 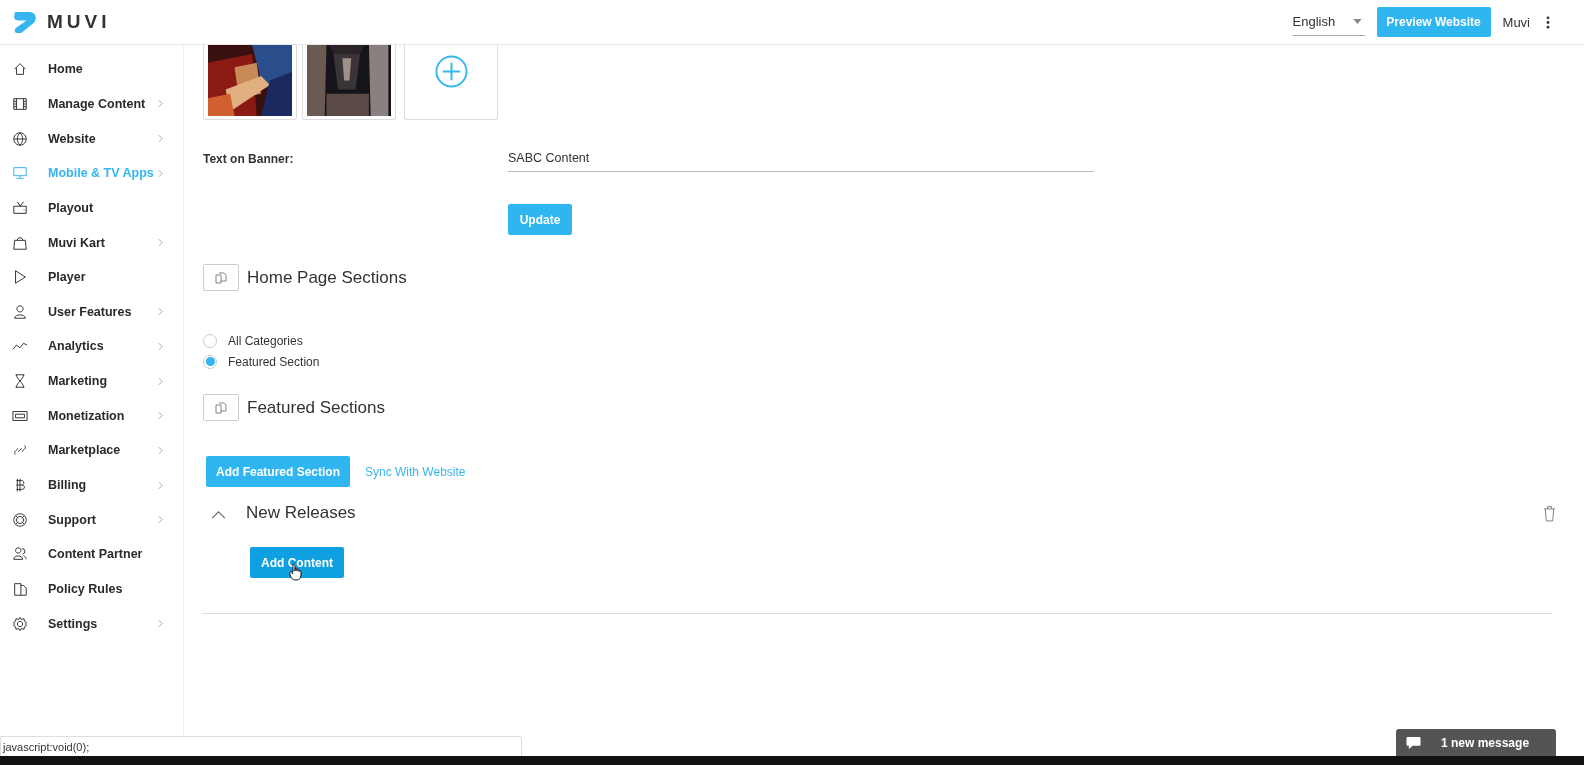 What do you see at coordinates (91, 104) in the screenshot?
I see `sidebar-item: Manage Content` at bounding box center [91, 104].